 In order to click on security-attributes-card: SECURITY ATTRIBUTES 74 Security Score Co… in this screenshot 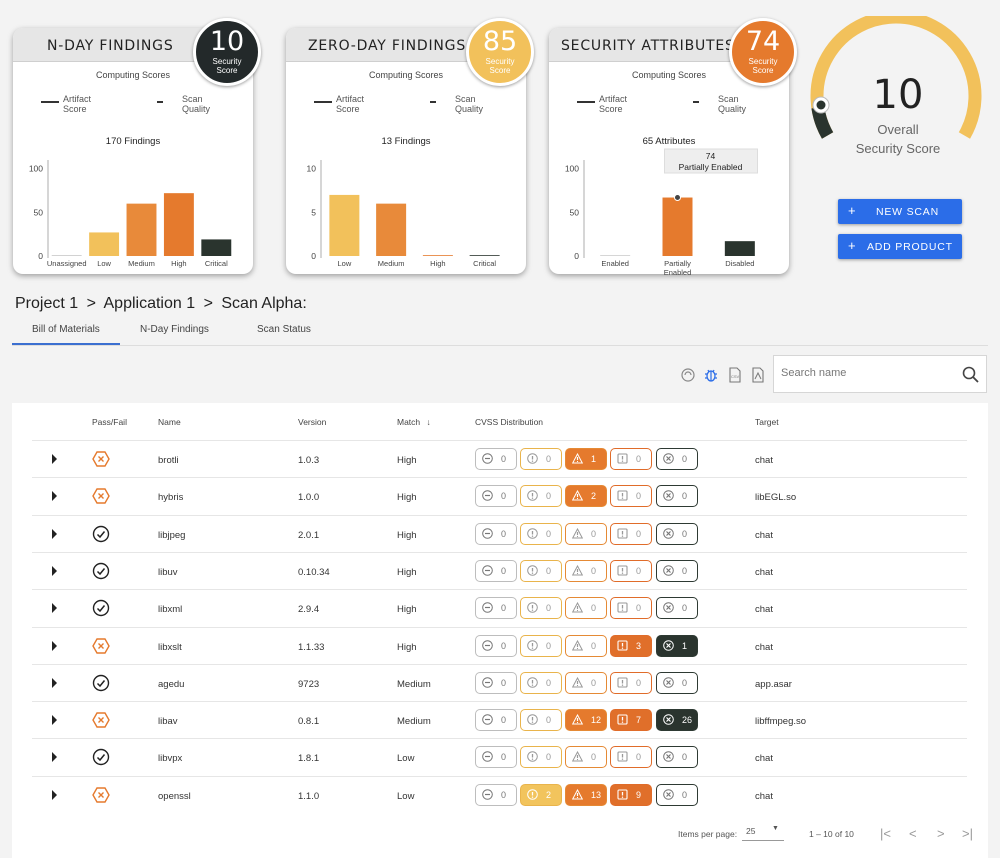, I will do `click(673, 147)`.